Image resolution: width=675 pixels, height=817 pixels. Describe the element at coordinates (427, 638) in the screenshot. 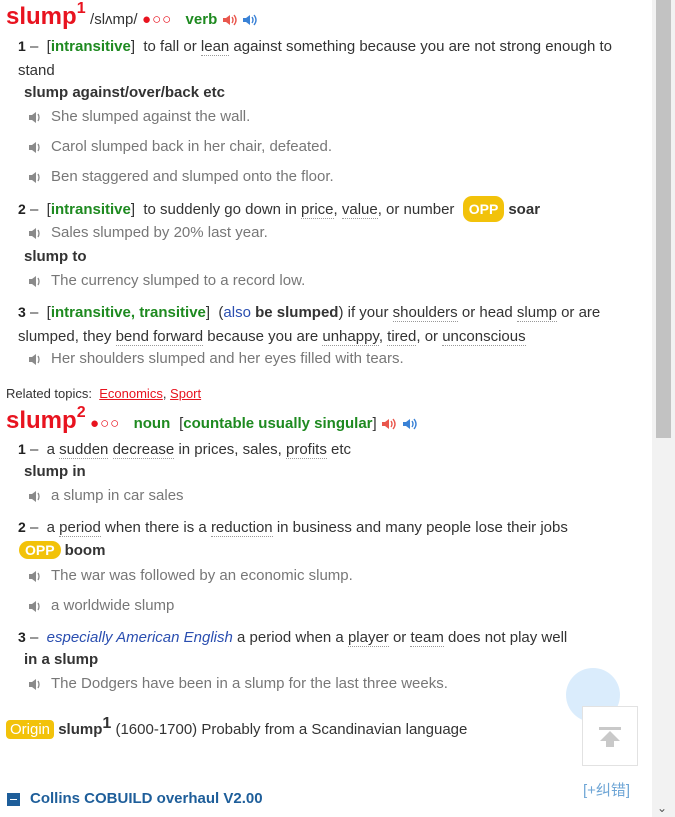

I see `link-word: team` at that location.